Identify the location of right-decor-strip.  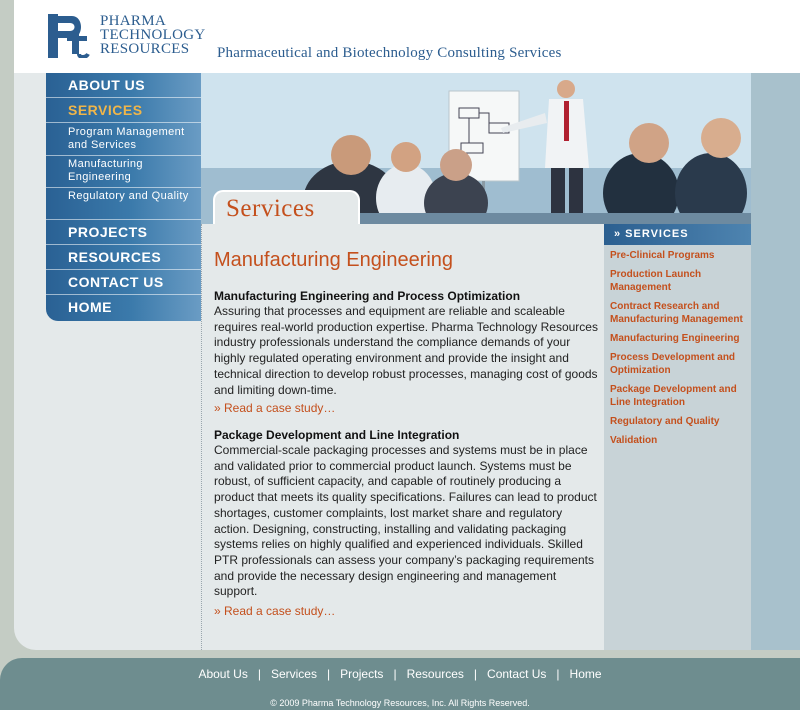
(775, 361).